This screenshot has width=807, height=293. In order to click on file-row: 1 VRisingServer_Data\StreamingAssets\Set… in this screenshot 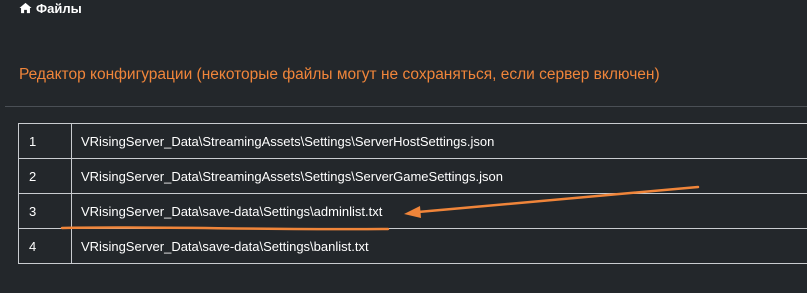, I will do `click(412, 141)`.